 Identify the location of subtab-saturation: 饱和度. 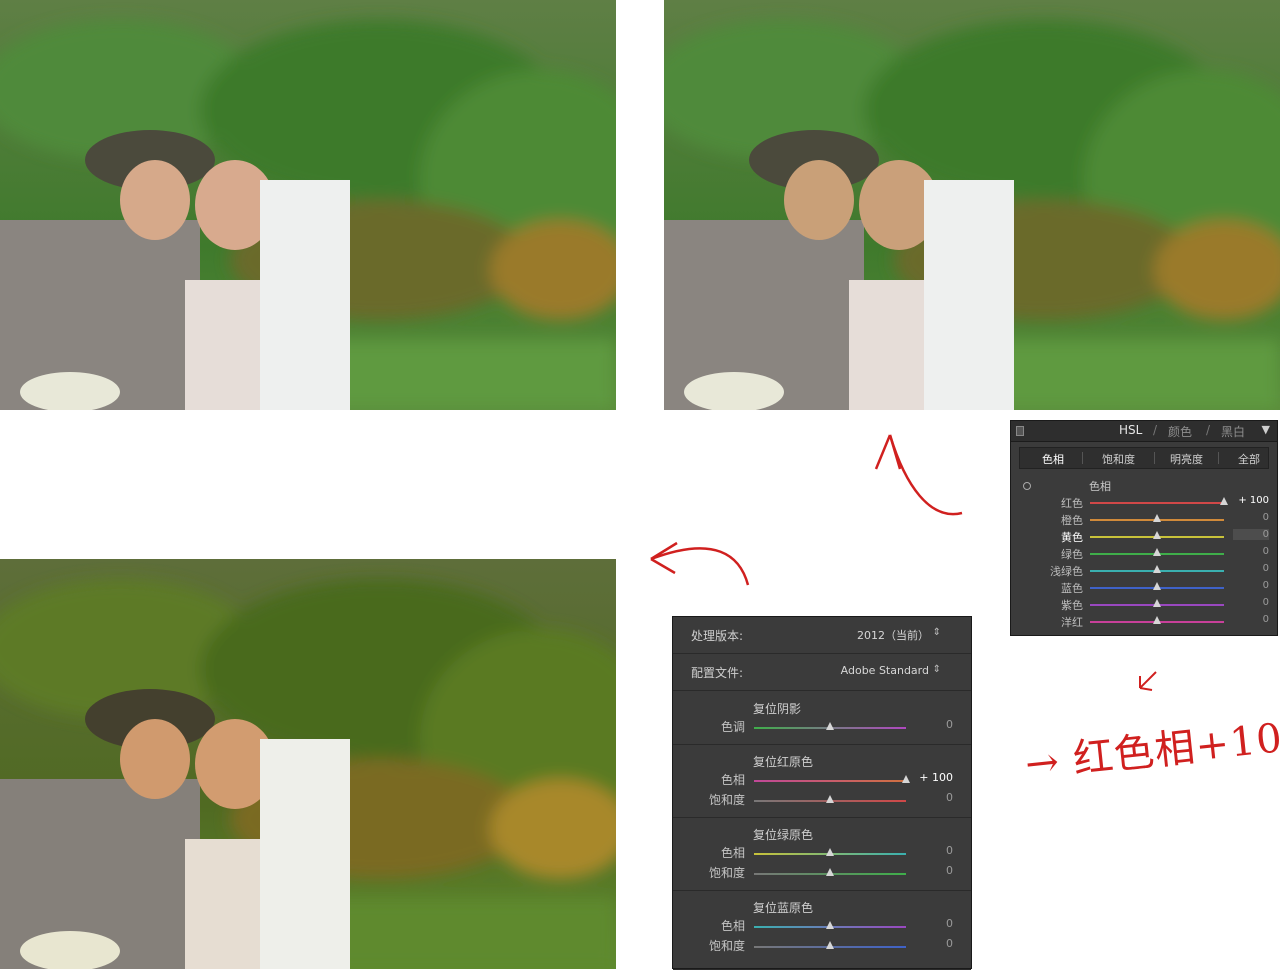
(1118, 459).